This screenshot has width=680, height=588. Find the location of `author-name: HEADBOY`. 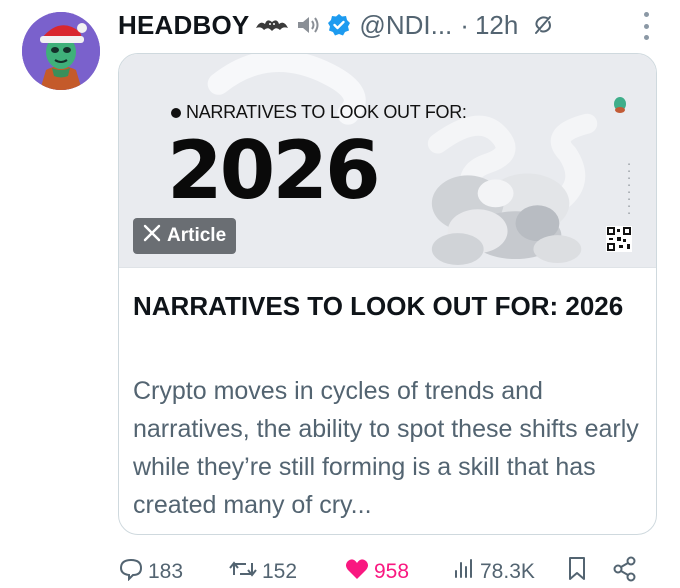

author-name: HEADBOY is located at coordinates (183, 25).